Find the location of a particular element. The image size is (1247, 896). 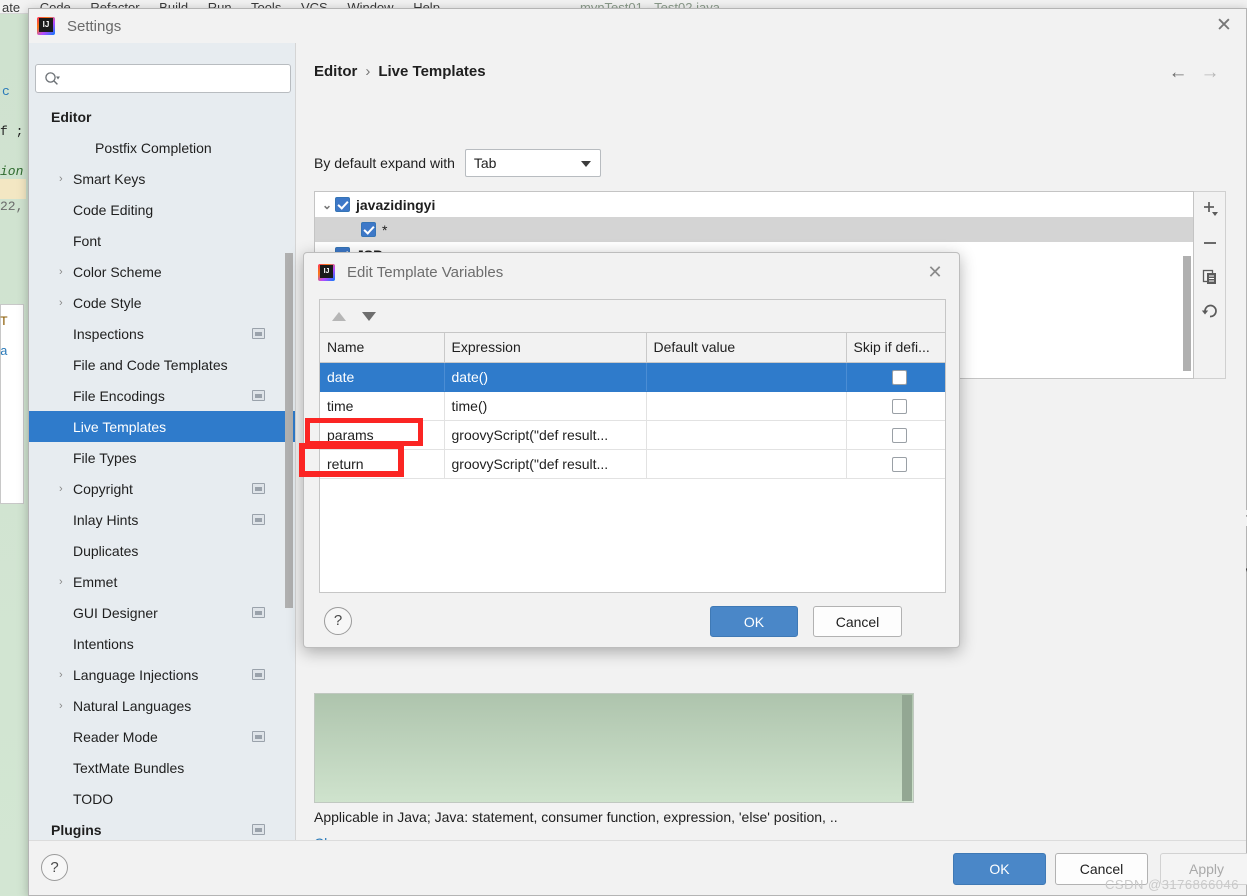

sidebar-item-postfix-completion: Postfix Completion is located at coordinates (162, 147).